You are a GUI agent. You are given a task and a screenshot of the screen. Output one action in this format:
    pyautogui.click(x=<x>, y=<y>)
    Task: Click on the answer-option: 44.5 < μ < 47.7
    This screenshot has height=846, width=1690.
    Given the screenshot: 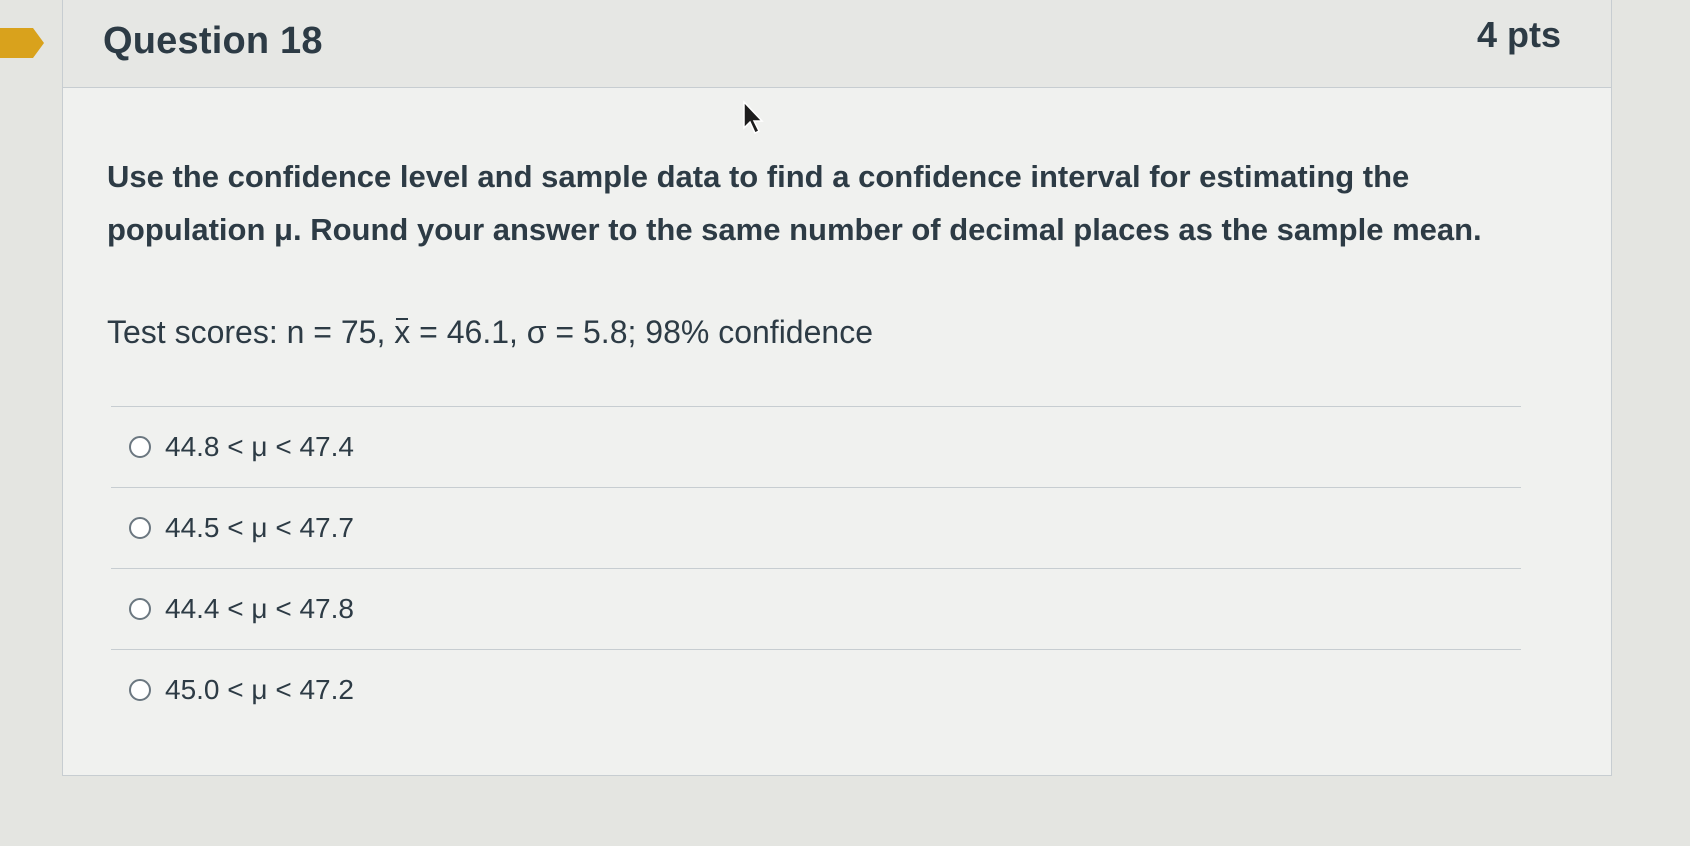 What is the action you would take?
    pyautogui.click(x=816, y=528)
    